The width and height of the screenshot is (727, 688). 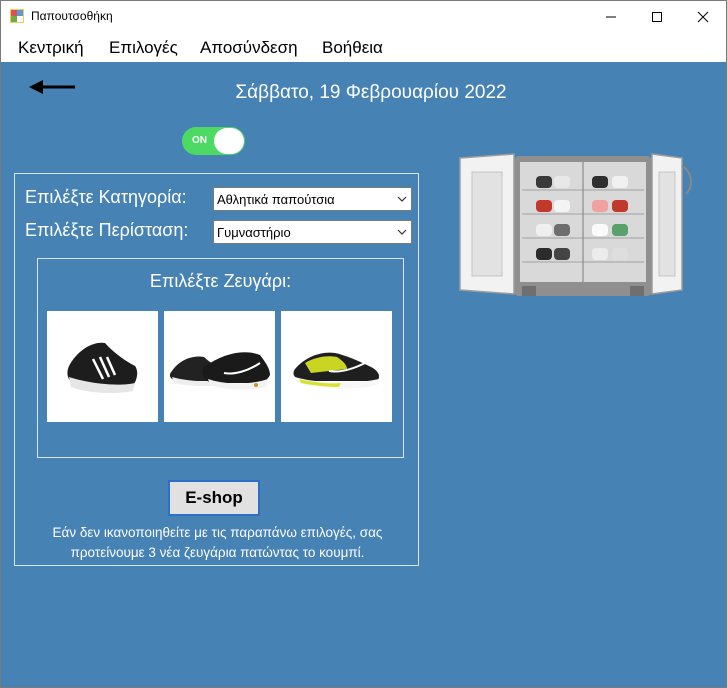 I want to click on title-bar: Παπουτσοθήκη, so click(x=363, y=16).